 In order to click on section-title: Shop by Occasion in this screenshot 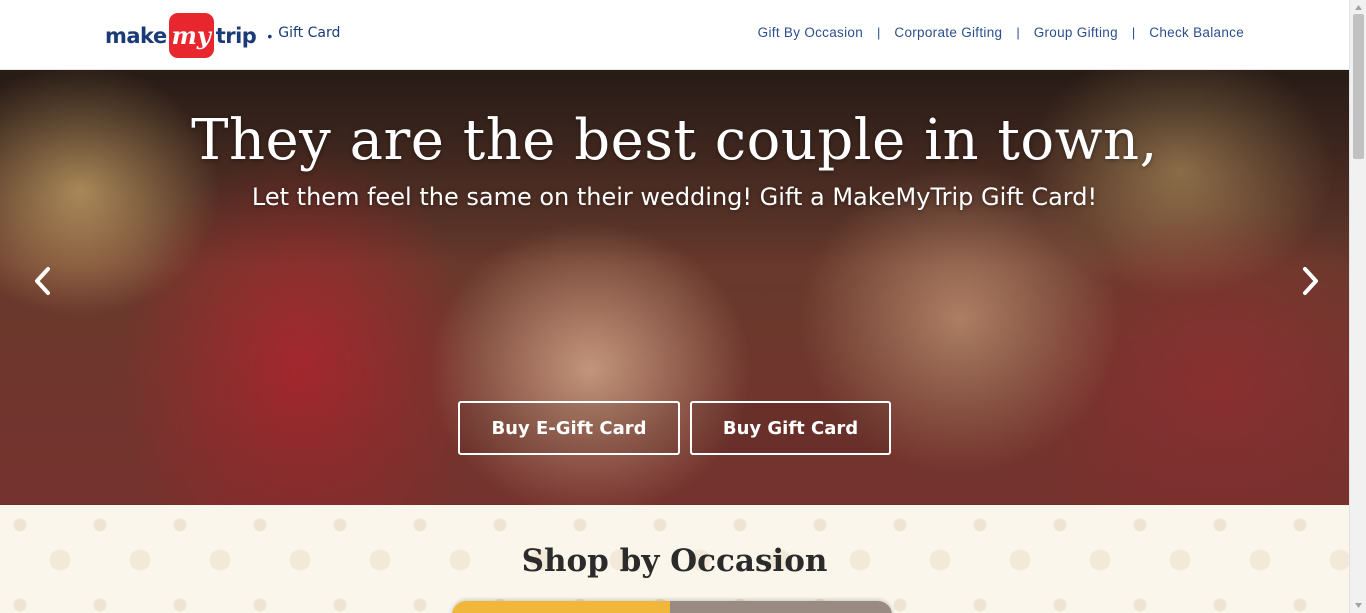, I will do `click(674, 561)`.